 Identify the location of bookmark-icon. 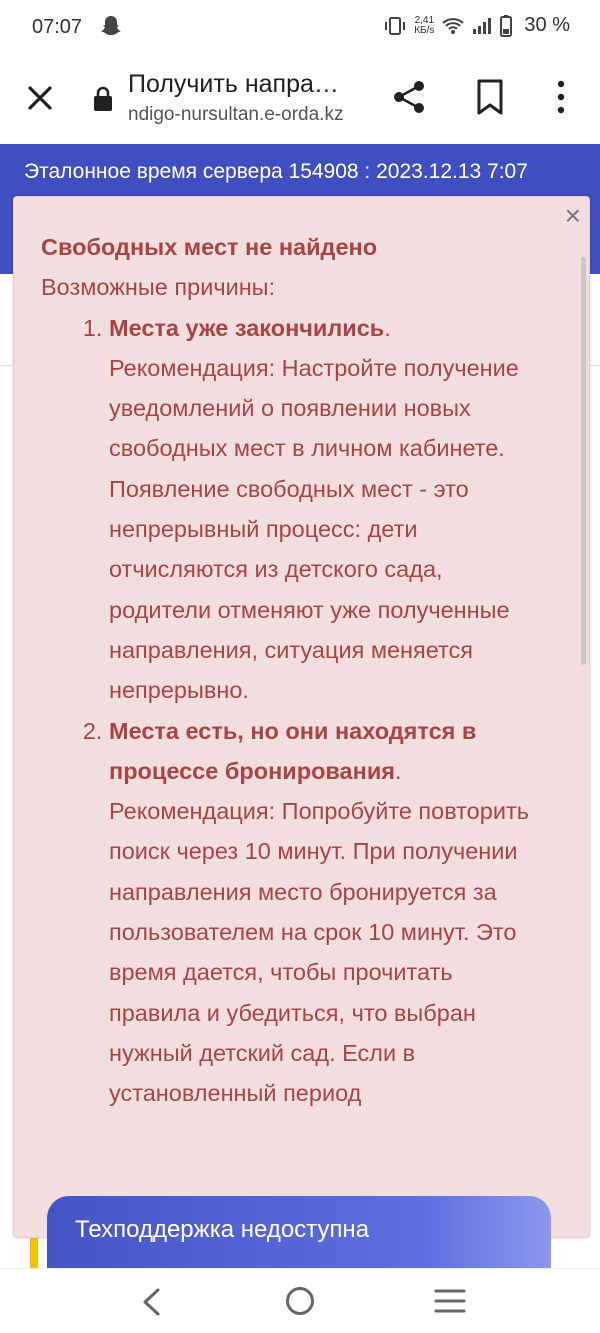
(490, 97).